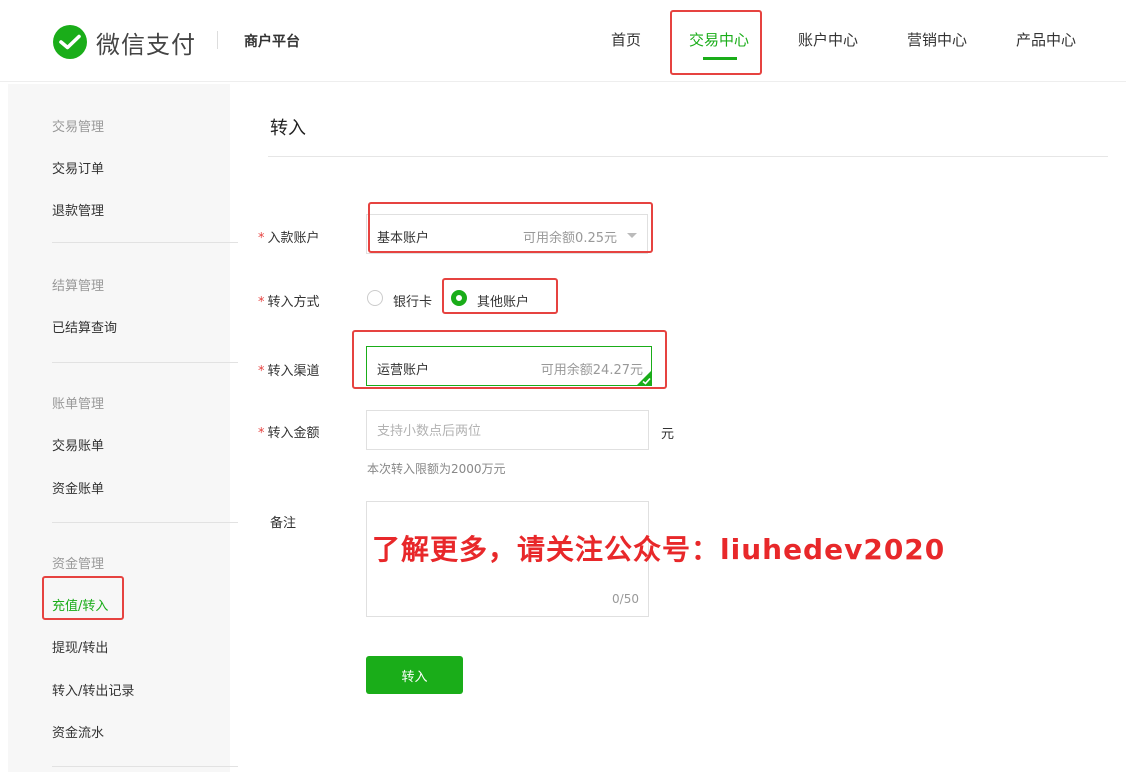  I want to click on sidebar-item-refund: 退款管理, so click(78, 209).